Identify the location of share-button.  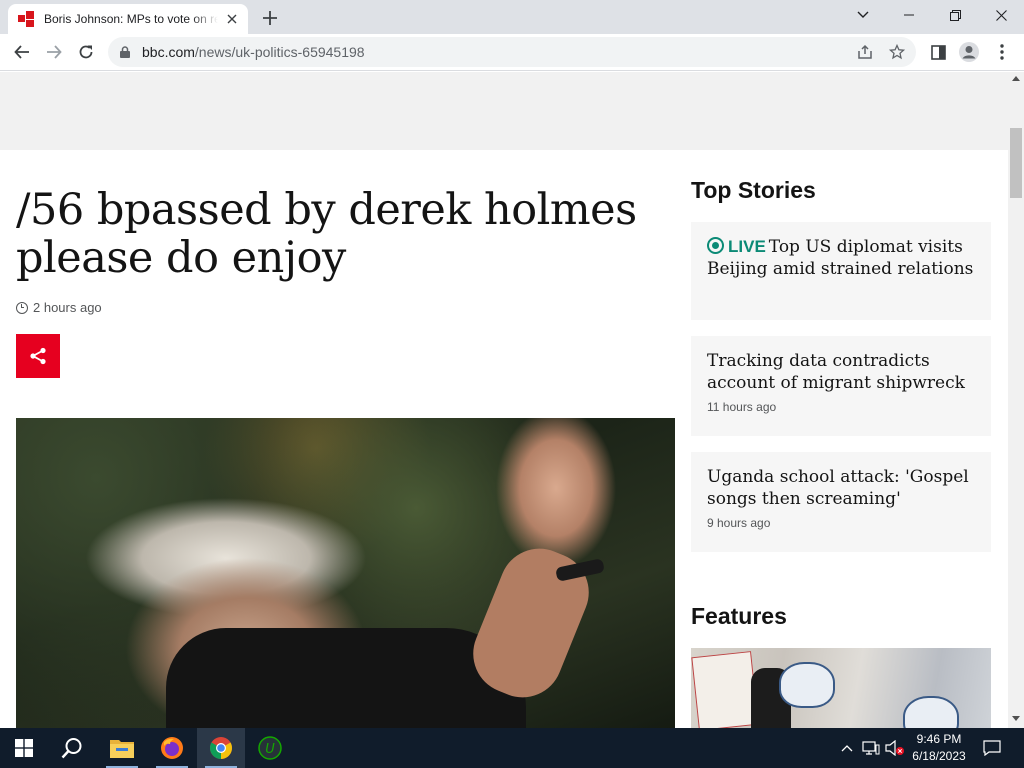
(38, 356).